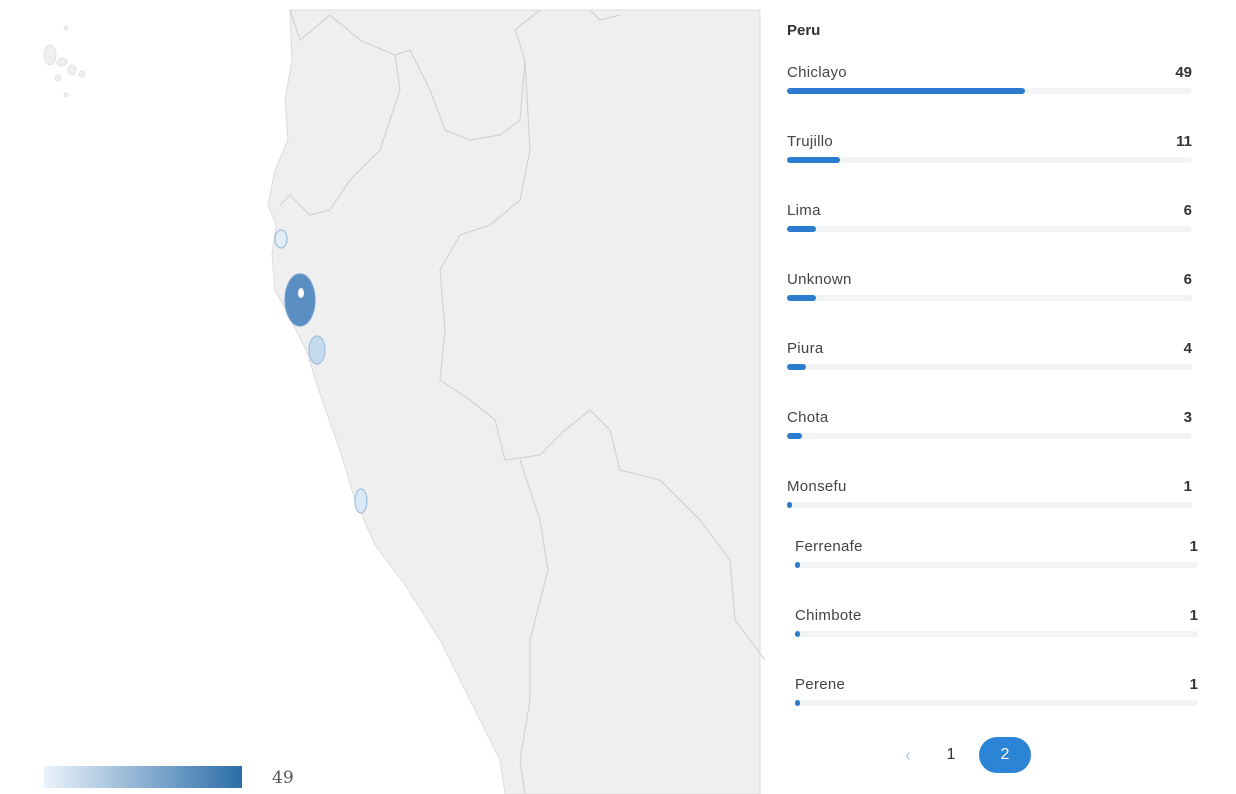 The image size is (1236, 794). Describe the element at coordinates (808, 417) in the screenshot. I see `location-label: Chota` at that location.